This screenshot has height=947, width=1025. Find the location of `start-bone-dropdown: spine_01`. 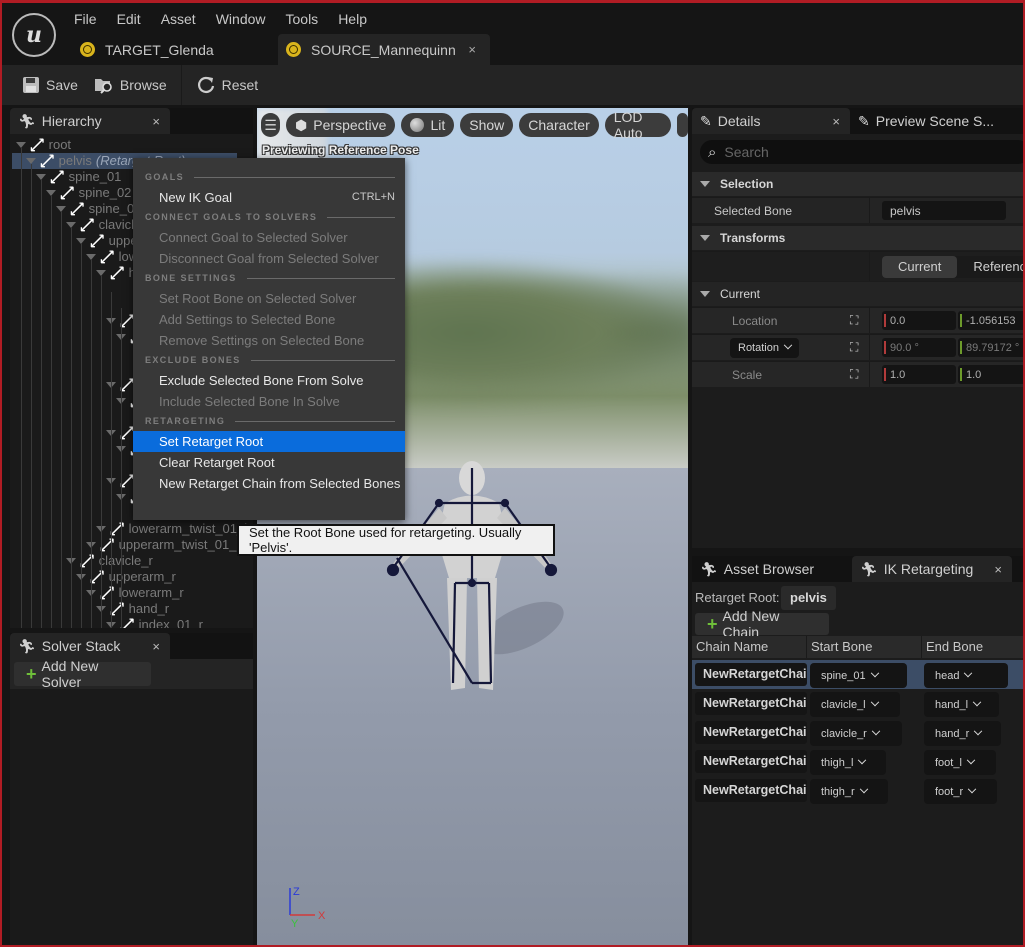

start-bone-dropdown: spine_01 is located at coordinates (858, 675).